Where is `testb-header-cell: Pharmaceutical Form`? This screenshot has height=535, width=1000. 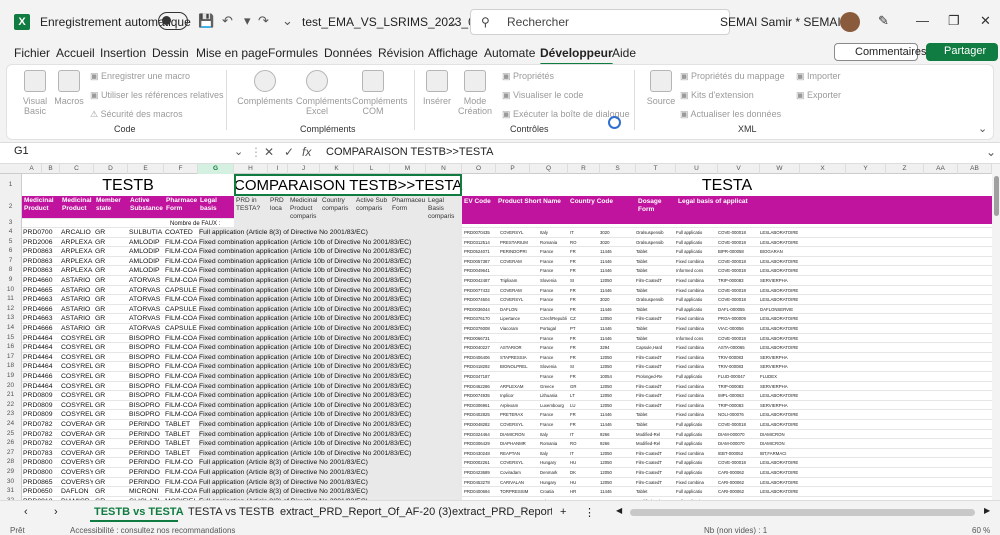 testb-header-cell: Pharmaceutical Form is located at coordinates (181, 208).